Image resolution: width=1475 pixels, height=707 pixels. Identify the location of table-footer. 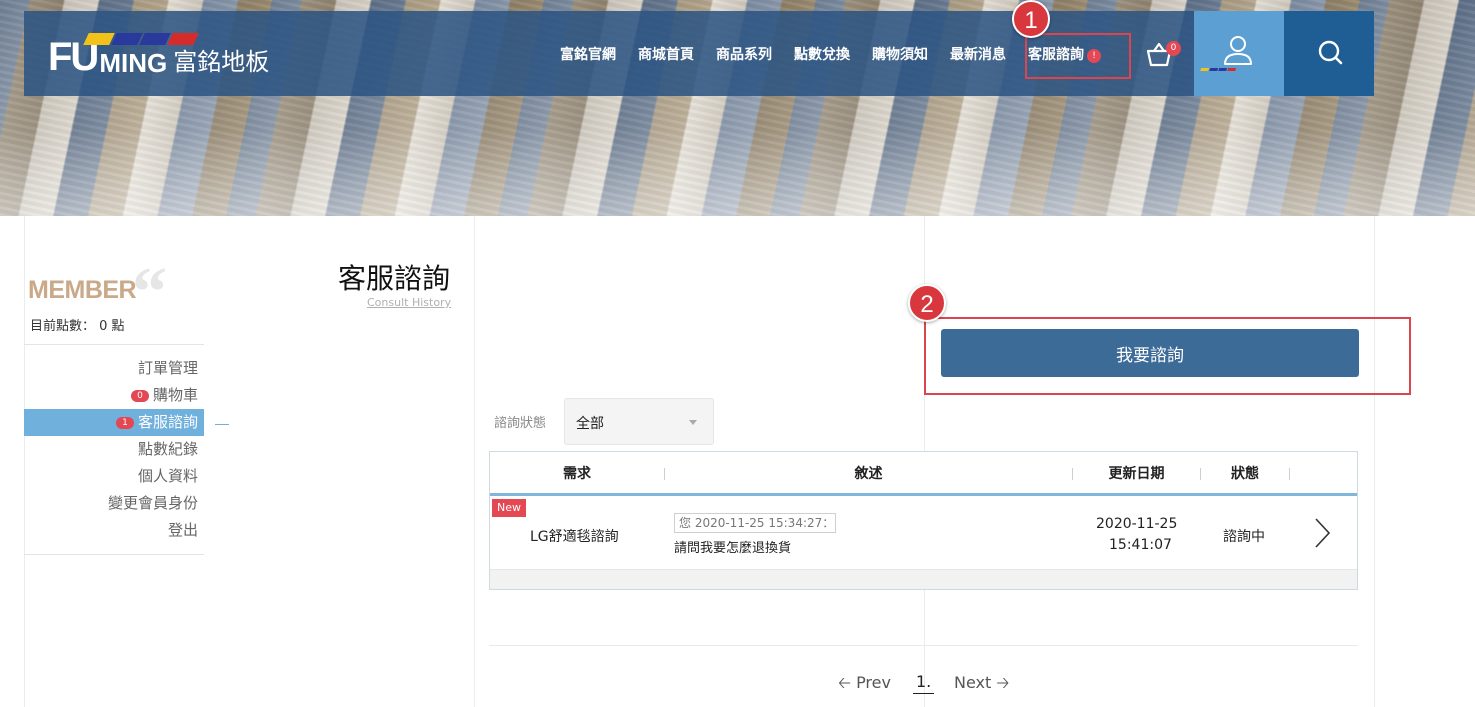
(923, 579).